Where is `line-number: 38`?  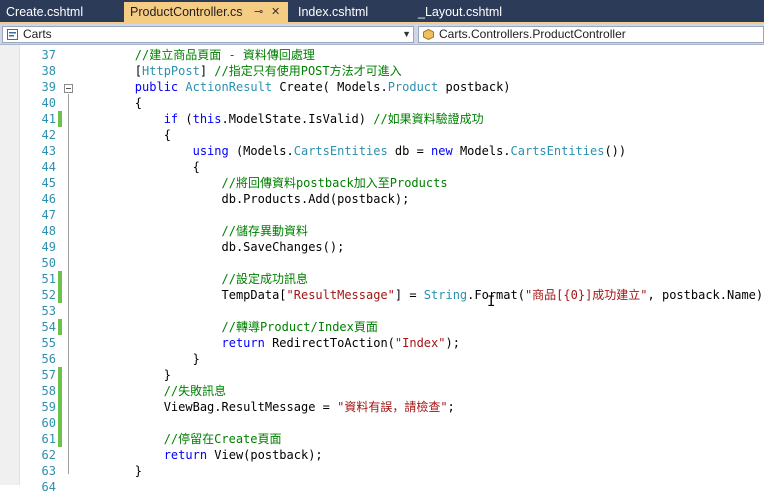
line-number: 38 is located at coordinates (48, 71).